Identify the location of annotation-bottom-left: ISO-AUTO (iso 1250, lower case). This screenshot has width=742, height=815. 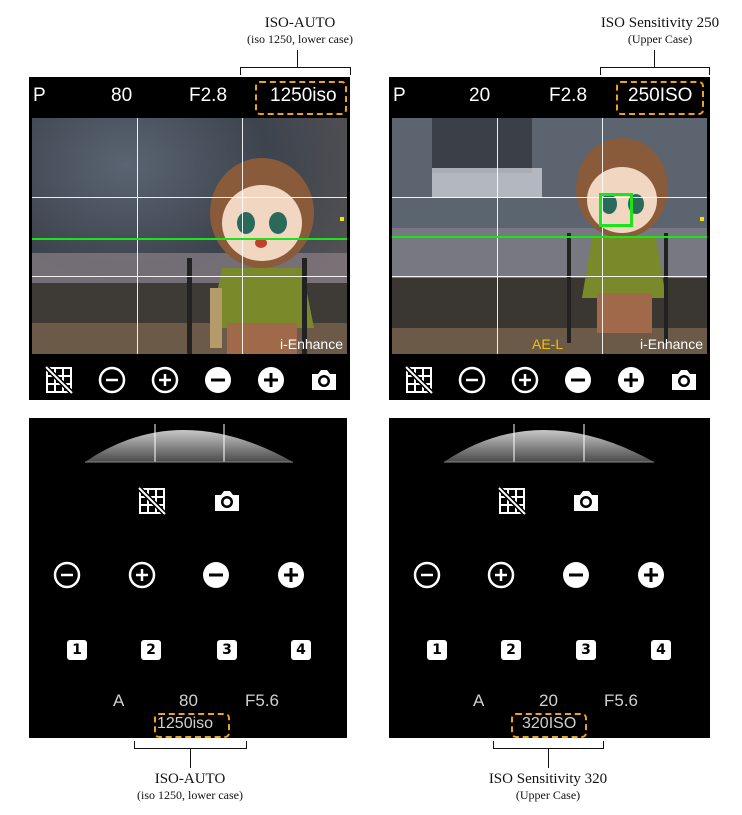
(190, 786).